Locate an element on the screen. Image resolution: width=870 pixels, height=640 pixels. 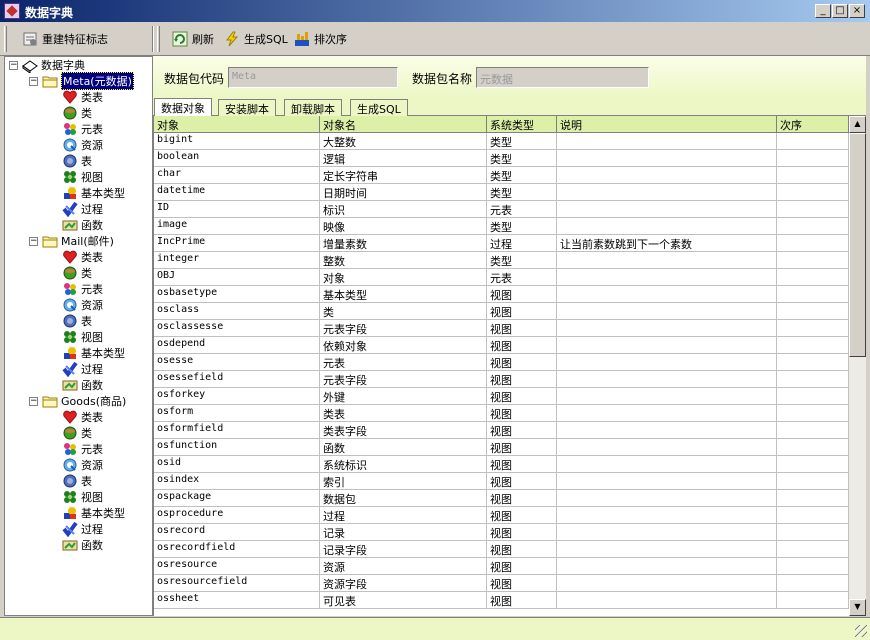
package-code-field: Meta is located at coordinates (313, 77).